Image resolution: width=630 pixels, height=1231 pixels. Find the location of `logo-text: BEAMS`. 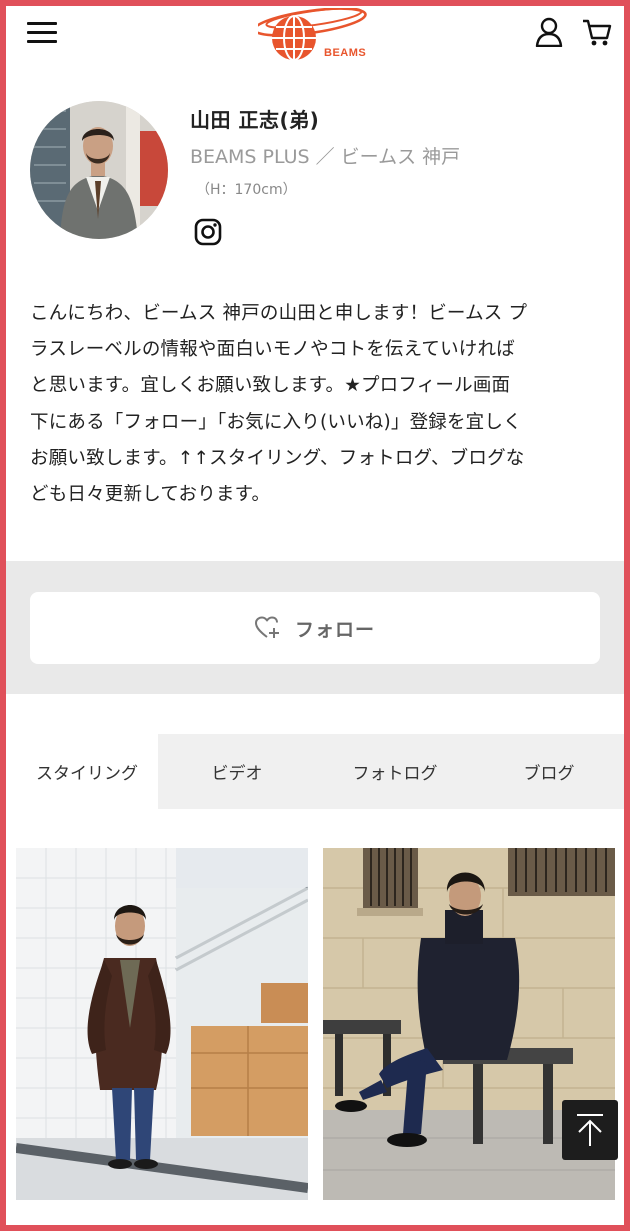

logo-text: BEAMS is located at coordinates (345, 53).